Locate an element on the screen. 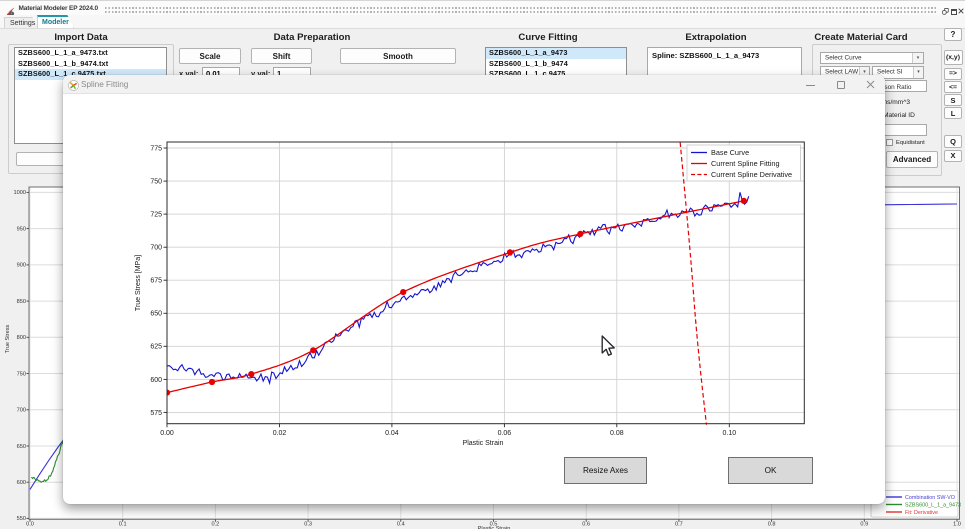 Image resolution: width=965 pixels, height=529 pixels. svg-text: 0.0 is located at coordinates (30, 525).